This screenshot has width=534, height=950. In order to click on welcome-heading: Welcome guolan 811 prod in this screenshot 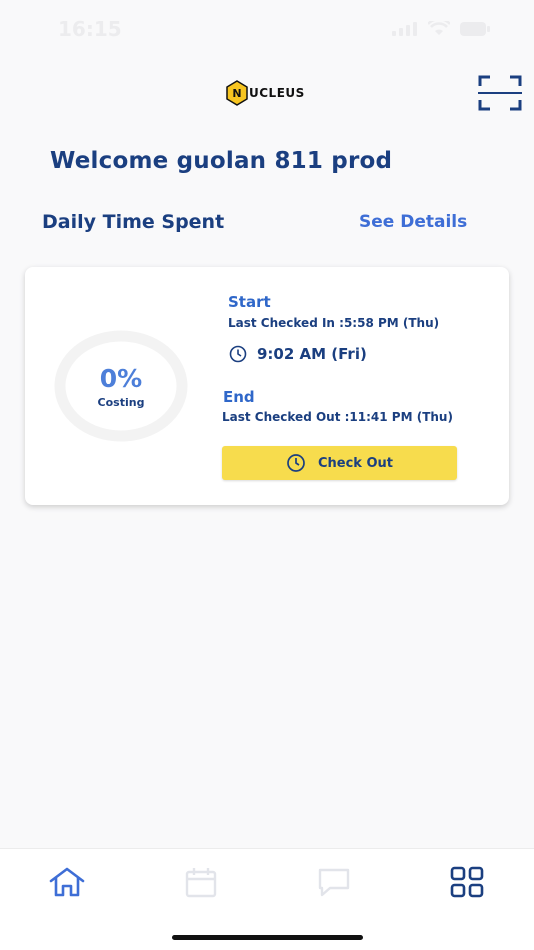, I will do `click(221, 161)`.